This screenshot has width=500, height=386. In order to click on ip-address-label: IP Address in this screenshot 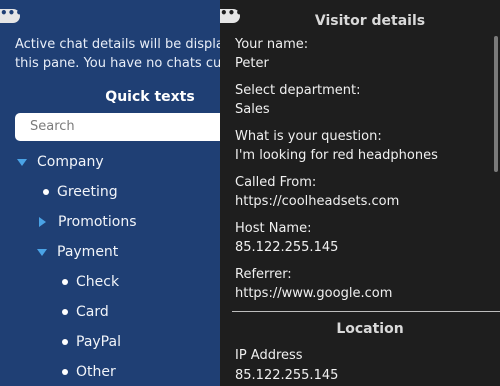, I will do `click(269, 355)`.